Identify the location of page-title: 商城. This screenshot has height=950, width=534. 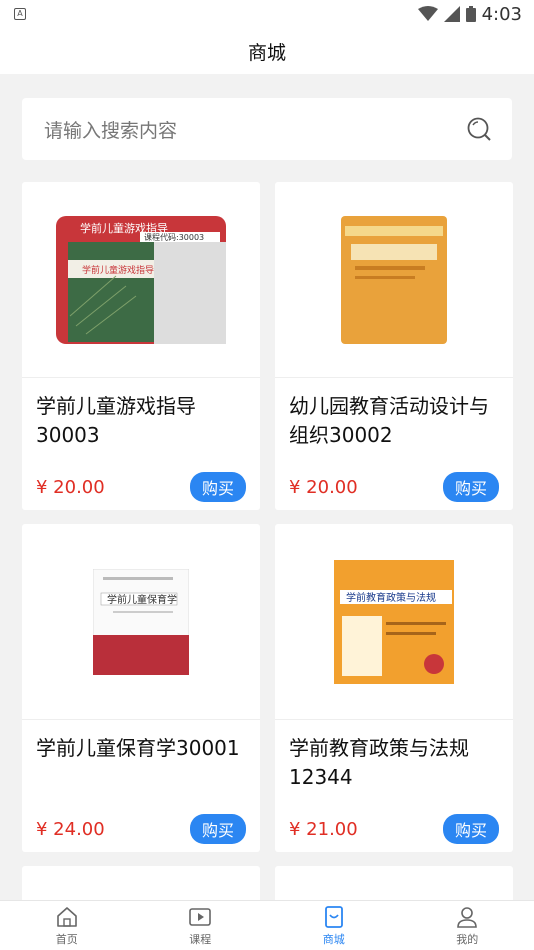
(266, 52).